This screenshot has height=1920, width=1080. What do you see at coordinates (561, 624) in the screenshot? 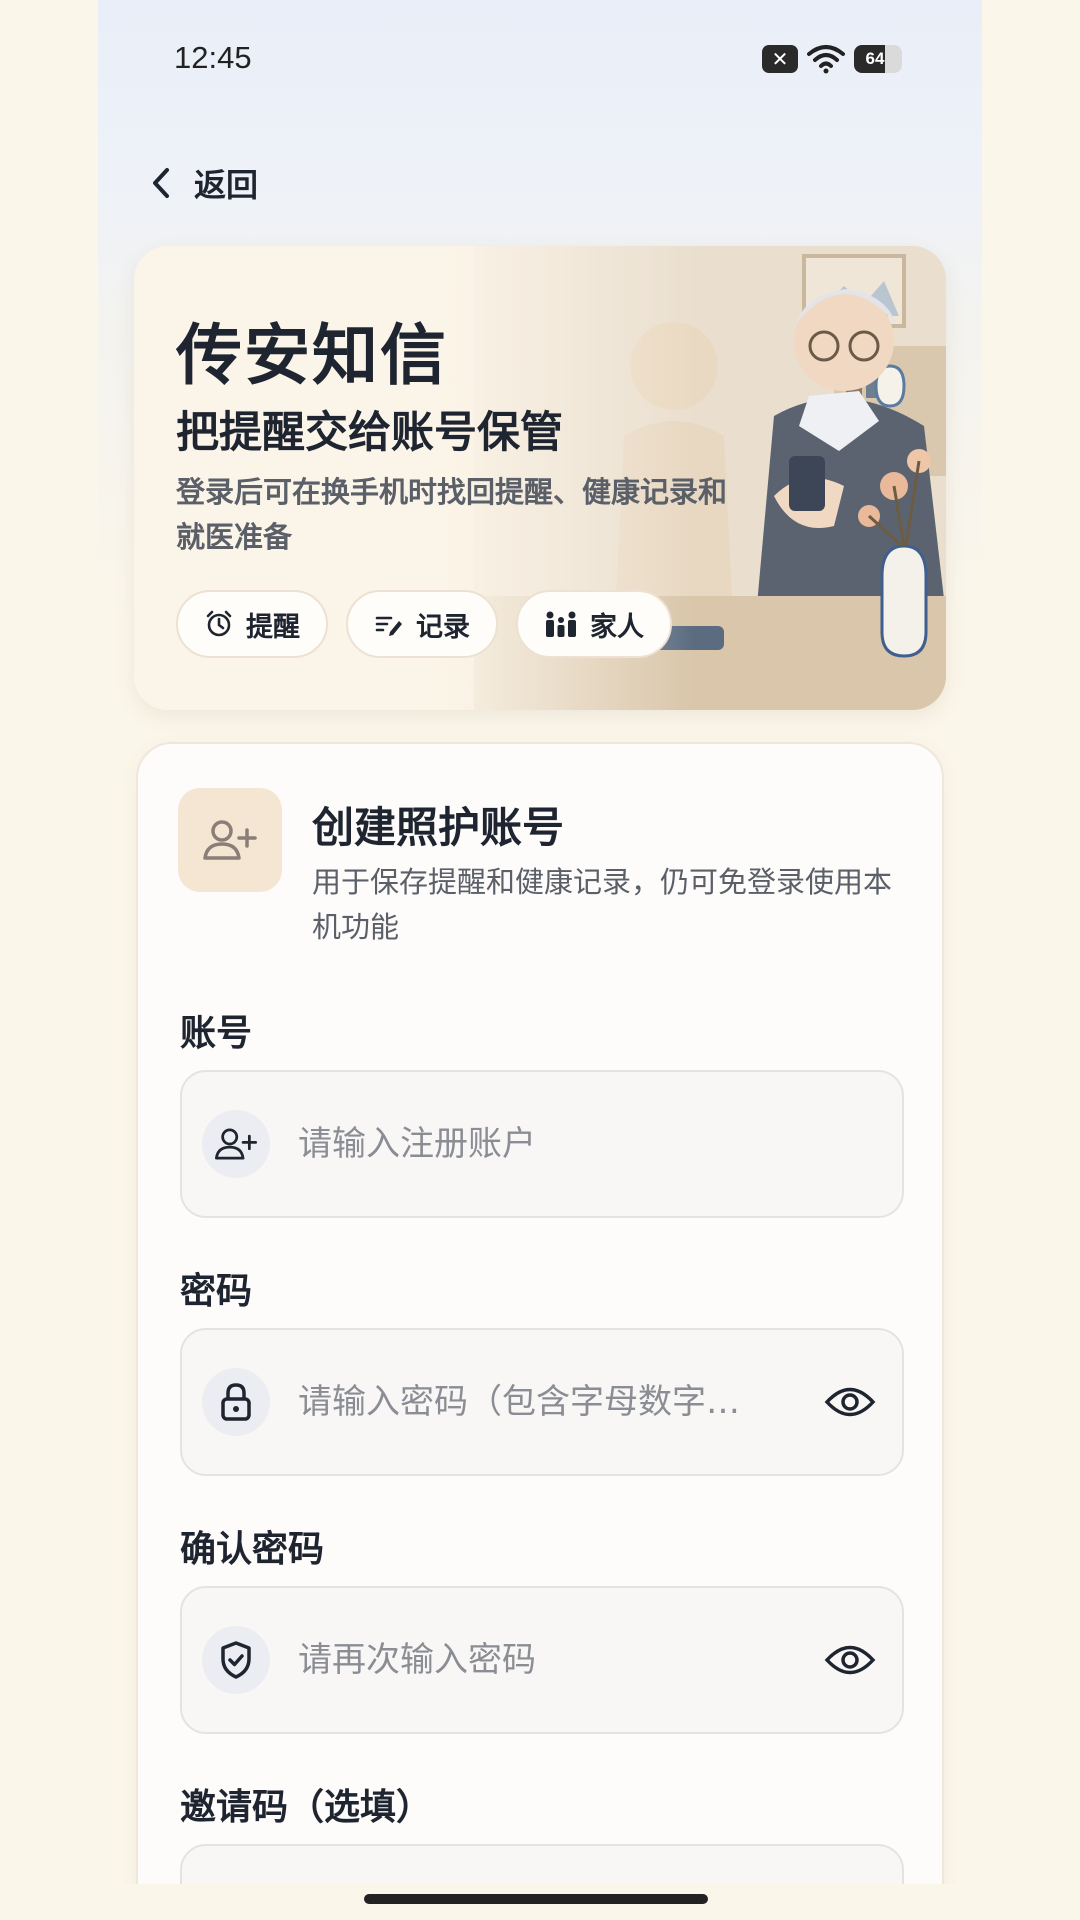
I see `family-icon` at bounding box center [561, 624].